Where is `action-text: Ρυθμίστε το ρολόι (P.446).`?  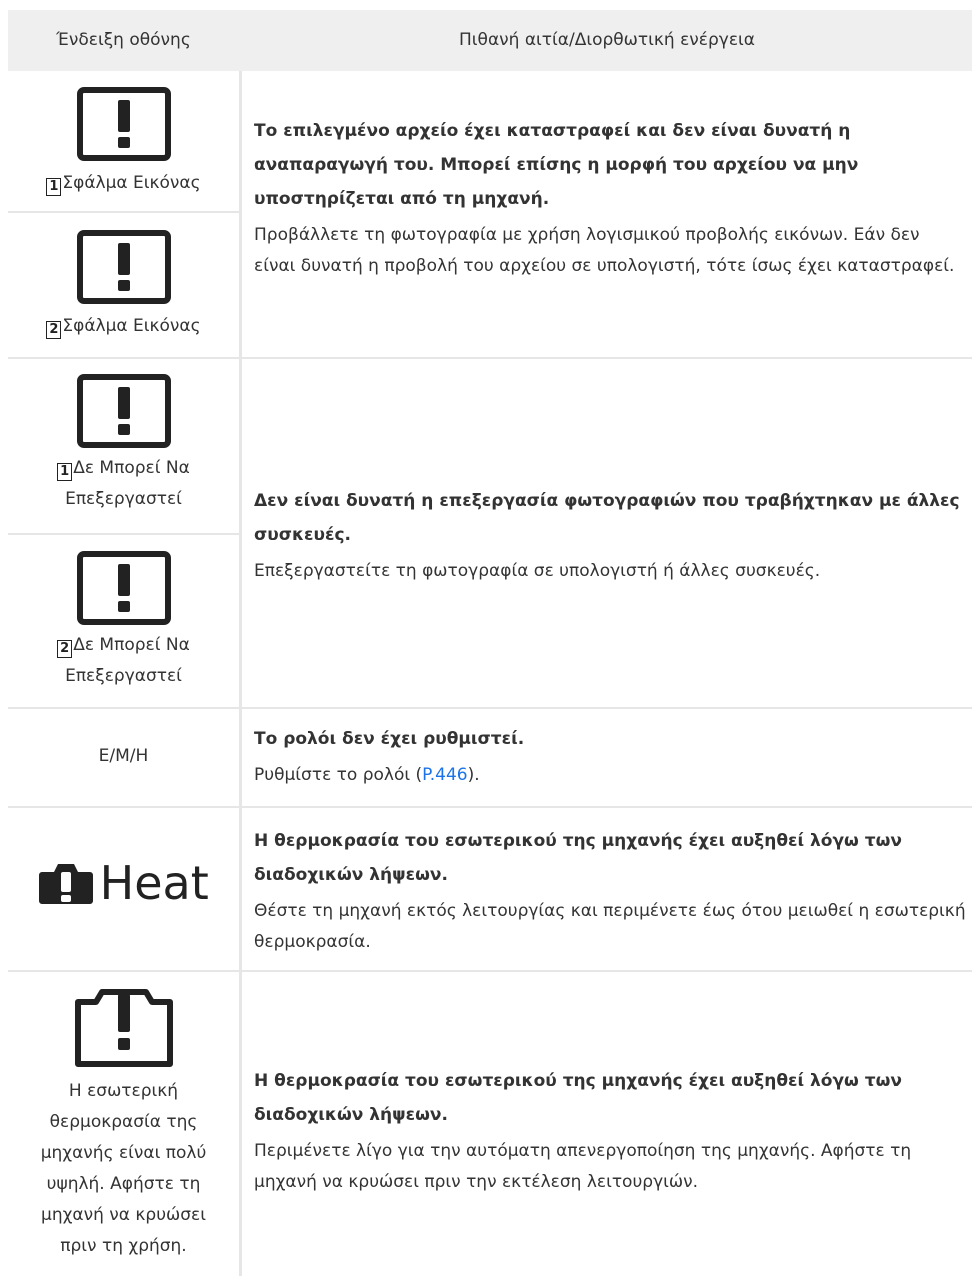
action-text: Ρυθμίστε το ρολόι (P.446). is located at coordinates (367, 775).